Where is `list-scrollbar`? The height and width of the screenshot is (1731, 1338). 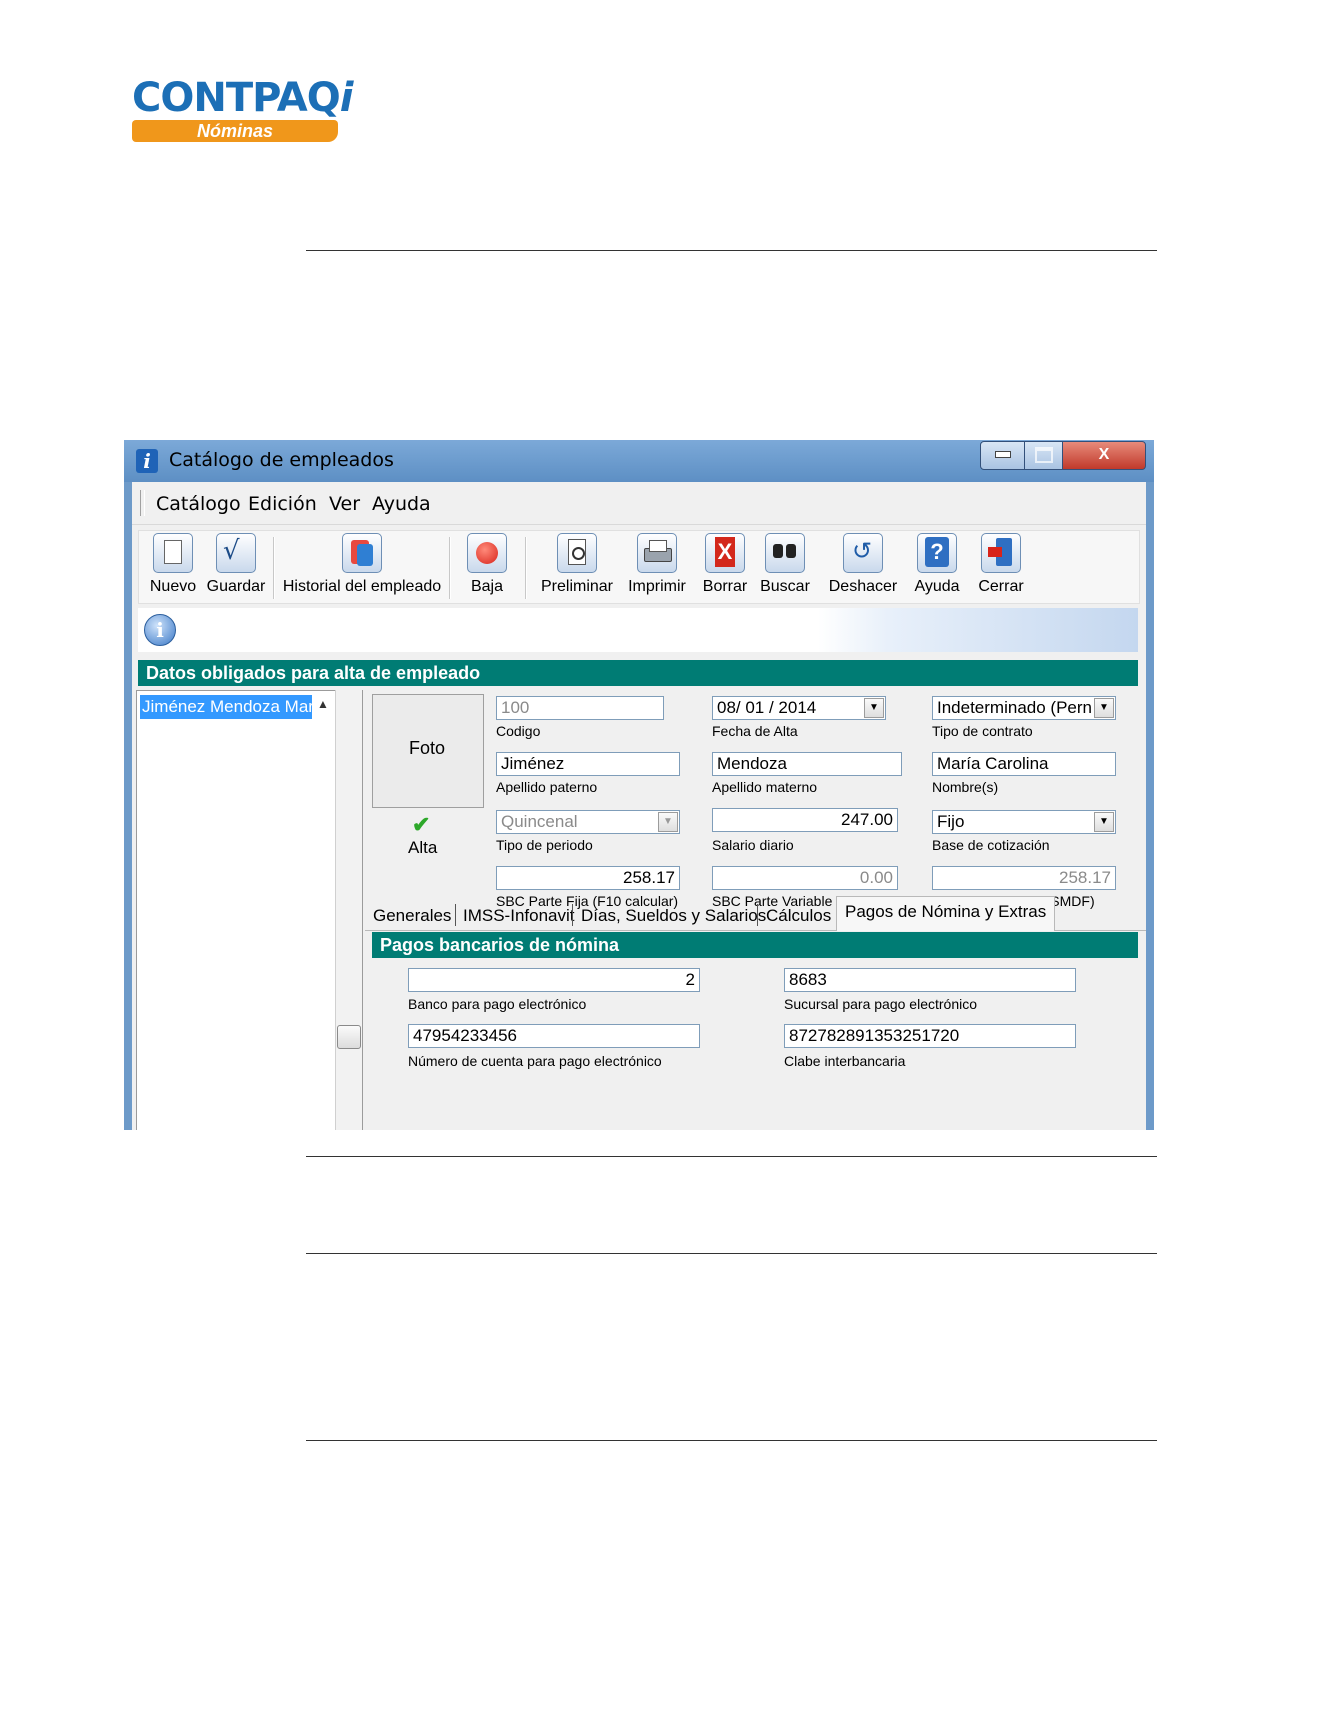
list-scrollbar is located at coordinates (349, 910).